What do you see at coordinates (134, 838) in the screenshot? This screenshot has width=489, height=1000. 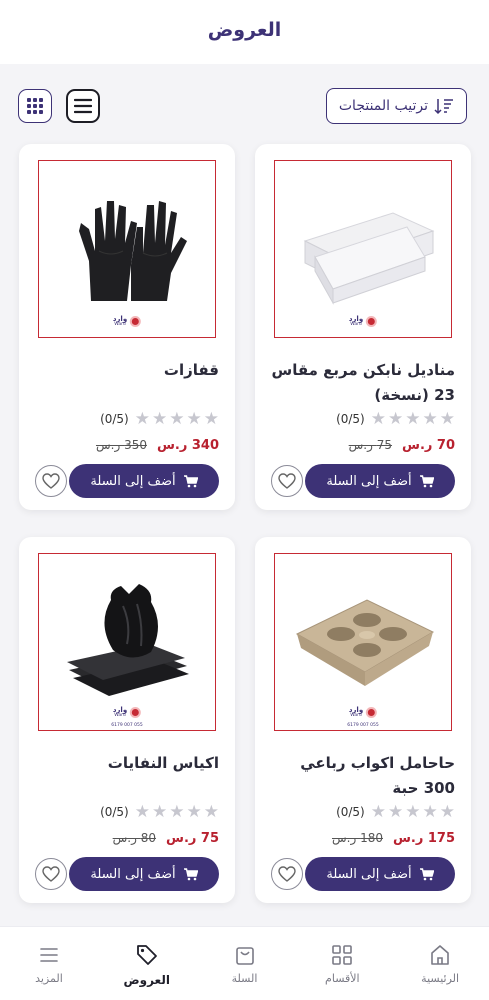 I see `original-price: 80 ر.س` at bounding box center [134, 838].